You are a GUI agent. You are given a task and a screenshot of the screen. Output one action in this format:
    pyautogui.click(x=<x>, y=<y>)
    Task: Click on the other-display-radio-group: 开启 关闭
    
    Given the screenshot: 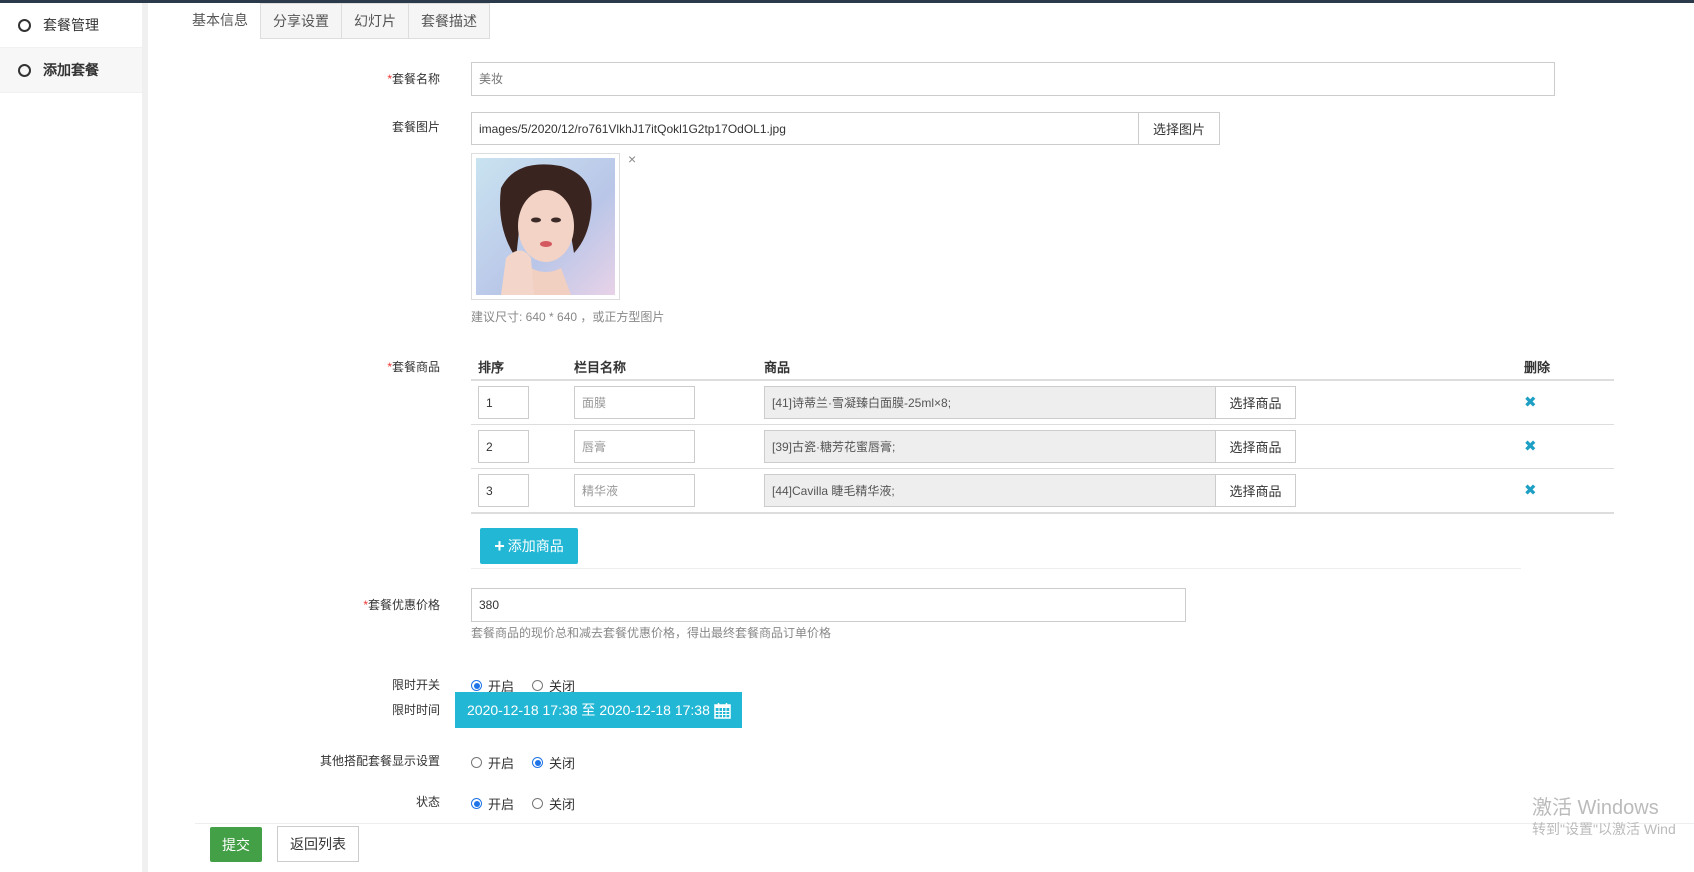 What is the action you would take?
    pyautogui.click(x=532, y=762)
    